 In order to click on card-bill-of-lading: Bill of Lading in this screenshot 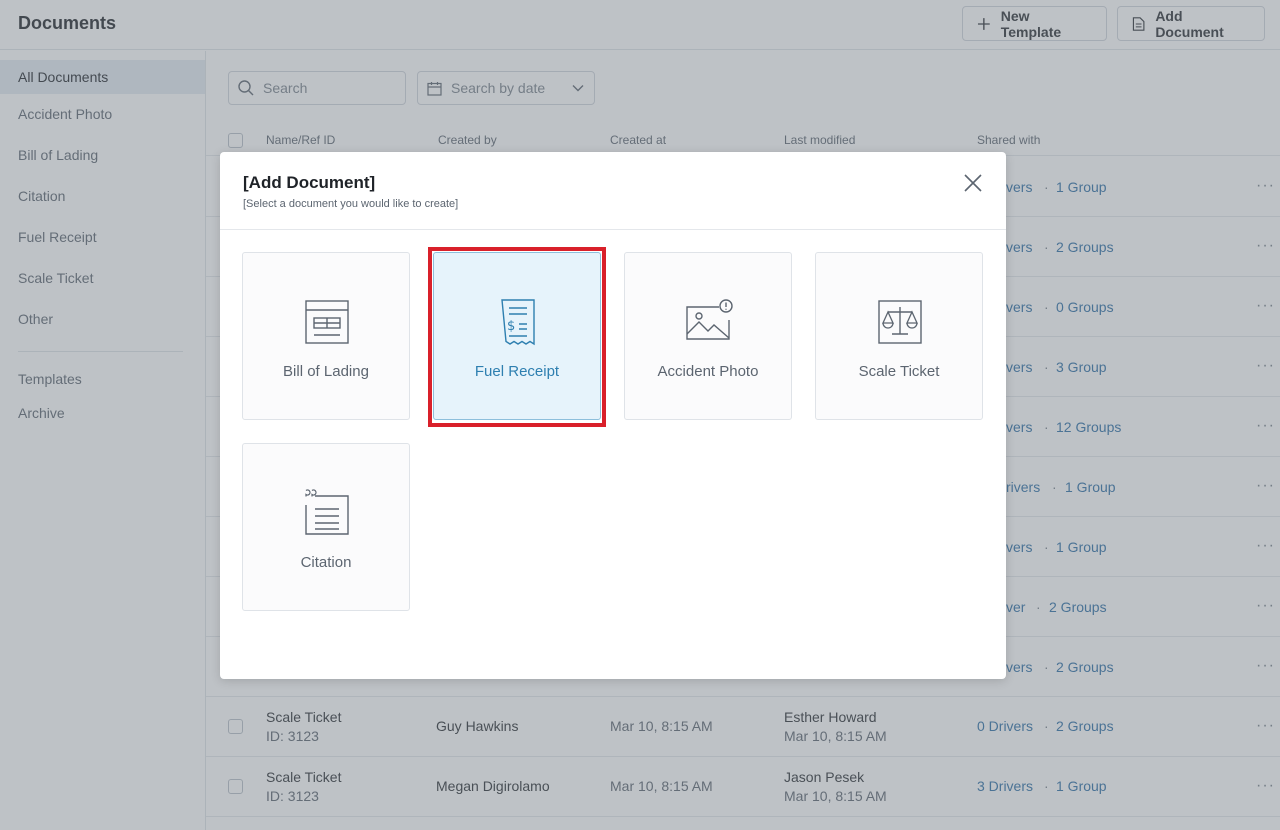, I will do `click(326, 336)`.